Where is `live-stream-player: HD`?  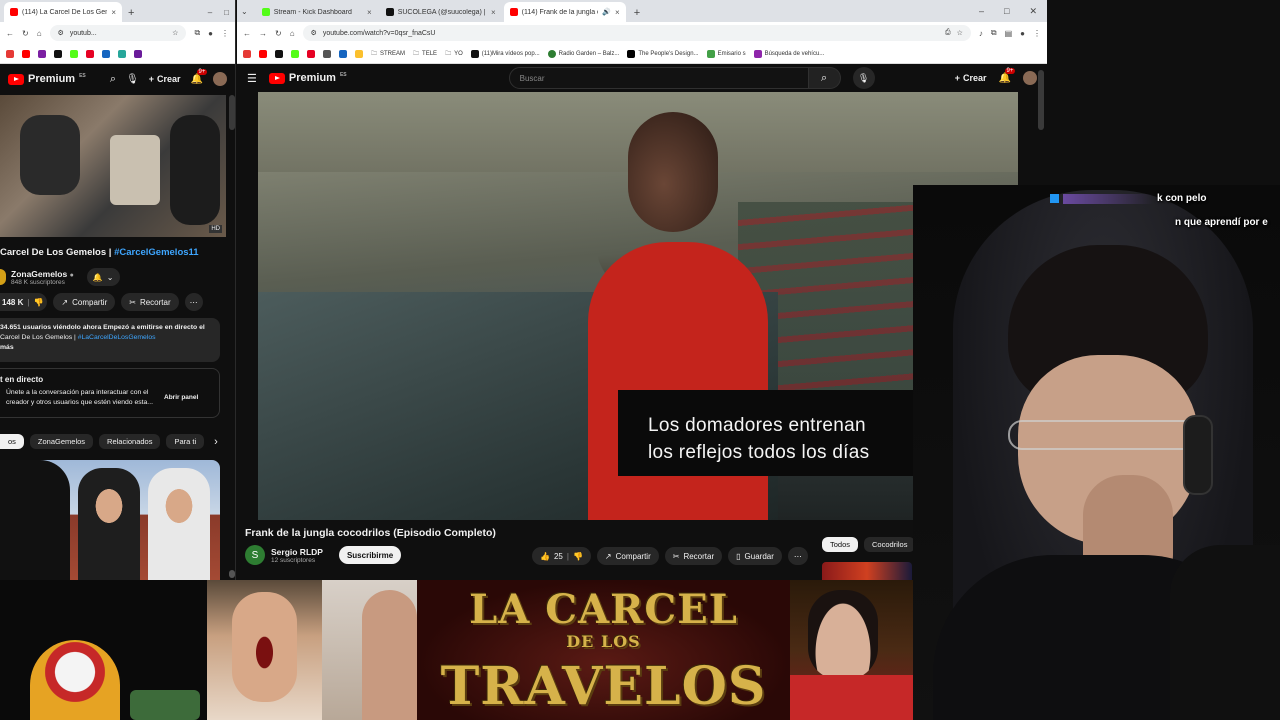 live-stream-player: HD is located at coordinates (113, 166).